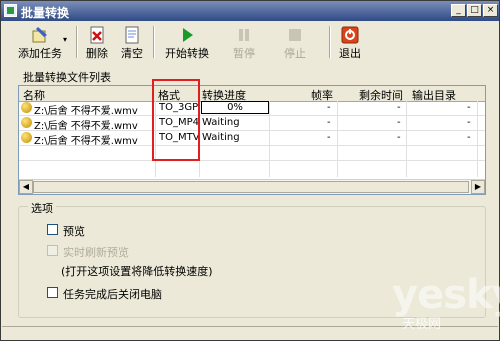 This screenshot has width=500, height=341. I want to click on list-header: 名称 格式 转换进度 帧率 剩余时间 输出目录, so click(252, 94).